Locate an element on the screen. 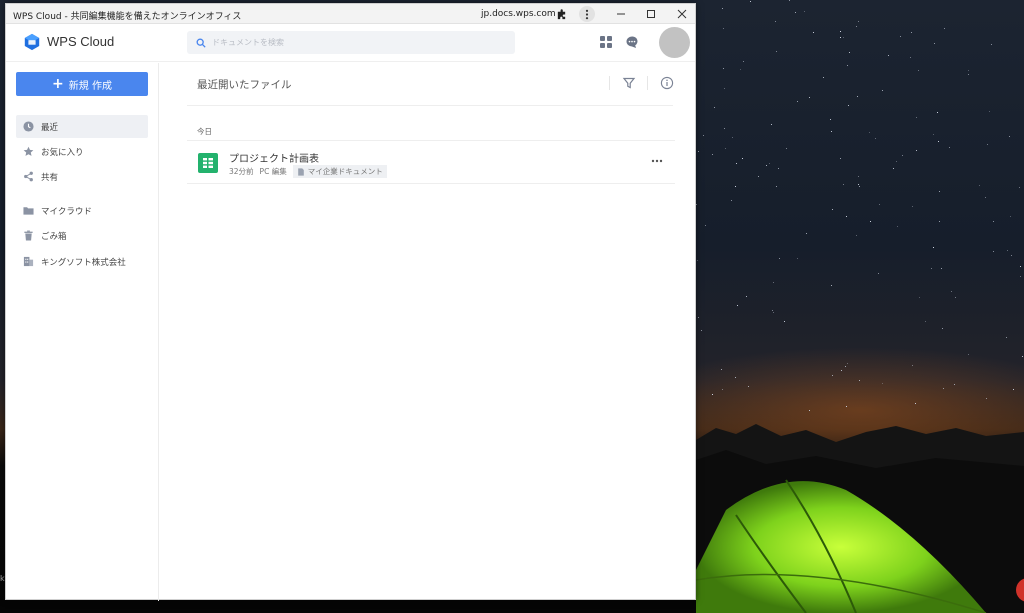  sidebar-item-label: 最近 is located at coordinates (50, 127).